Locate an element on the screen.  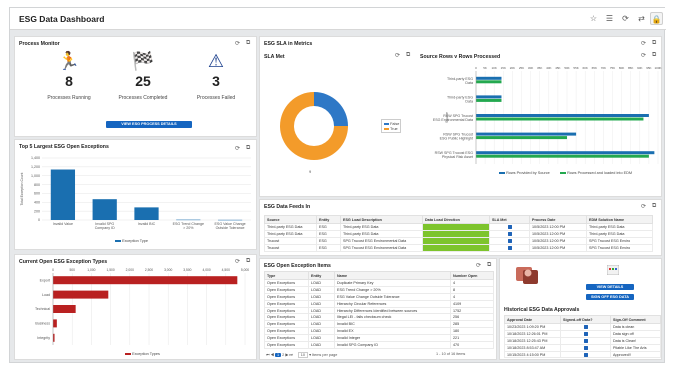
sign-off-button: SIGN OFF ESG DATA LOAD is located at coordinates (610, 299).